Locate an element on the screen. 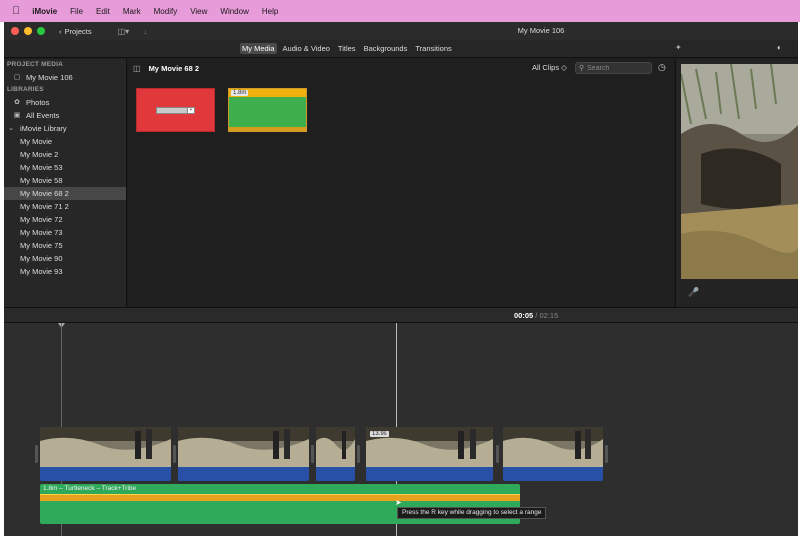  sidebar-item-event: My Movie 73 is located at coordinates (65, 232).